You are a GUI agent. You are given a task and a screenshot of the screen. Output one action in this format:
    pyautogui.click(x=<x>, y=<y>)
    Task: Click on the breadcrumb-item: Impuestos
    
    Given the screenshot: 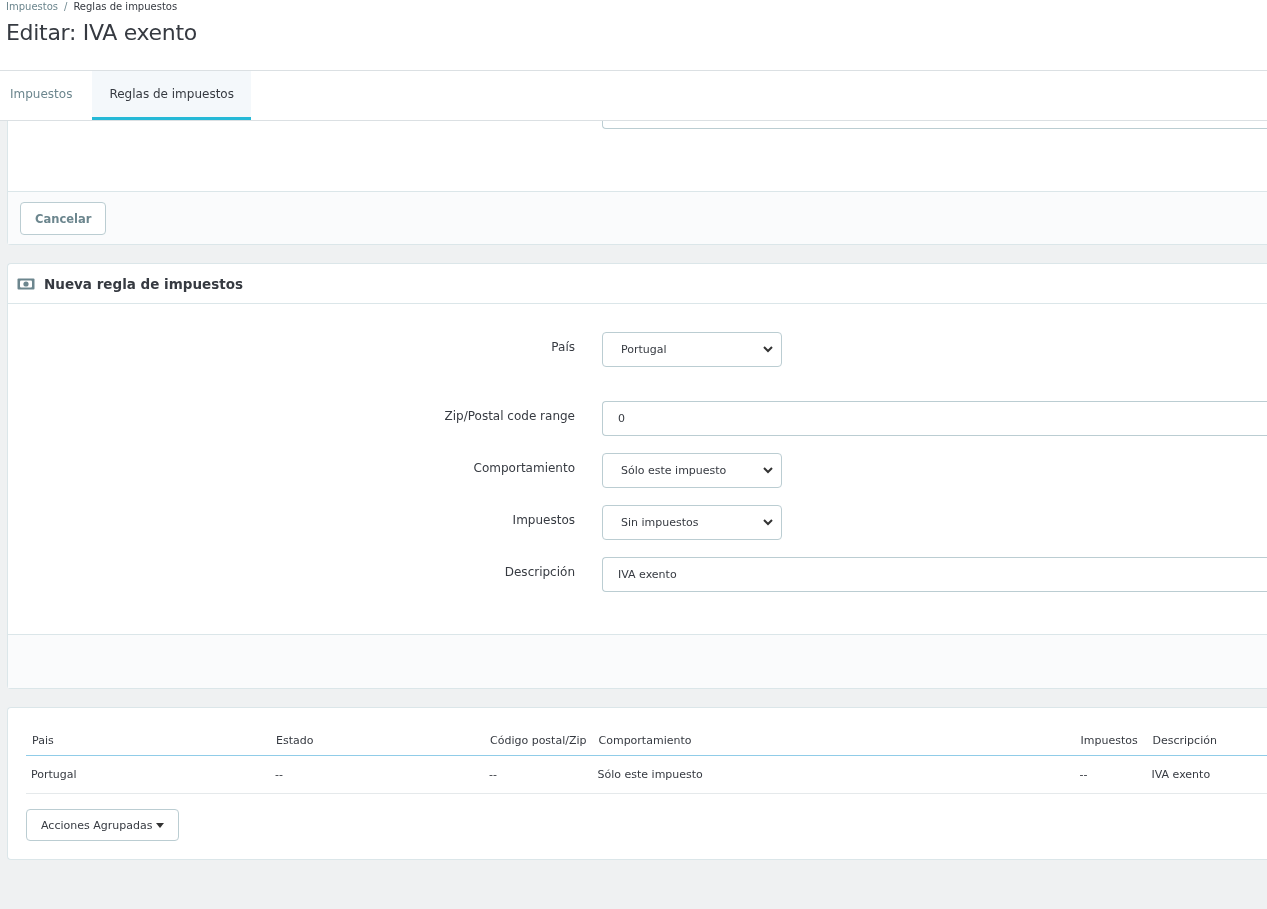 What is the action you would take?
    pyautogui.click(x=32, y=6)
    